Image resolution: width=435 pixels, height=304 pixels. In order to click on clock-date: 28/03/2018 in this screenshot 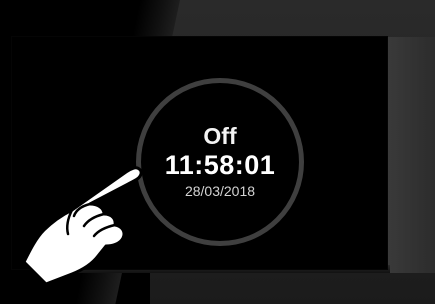, I will do `click(220, 190)`.